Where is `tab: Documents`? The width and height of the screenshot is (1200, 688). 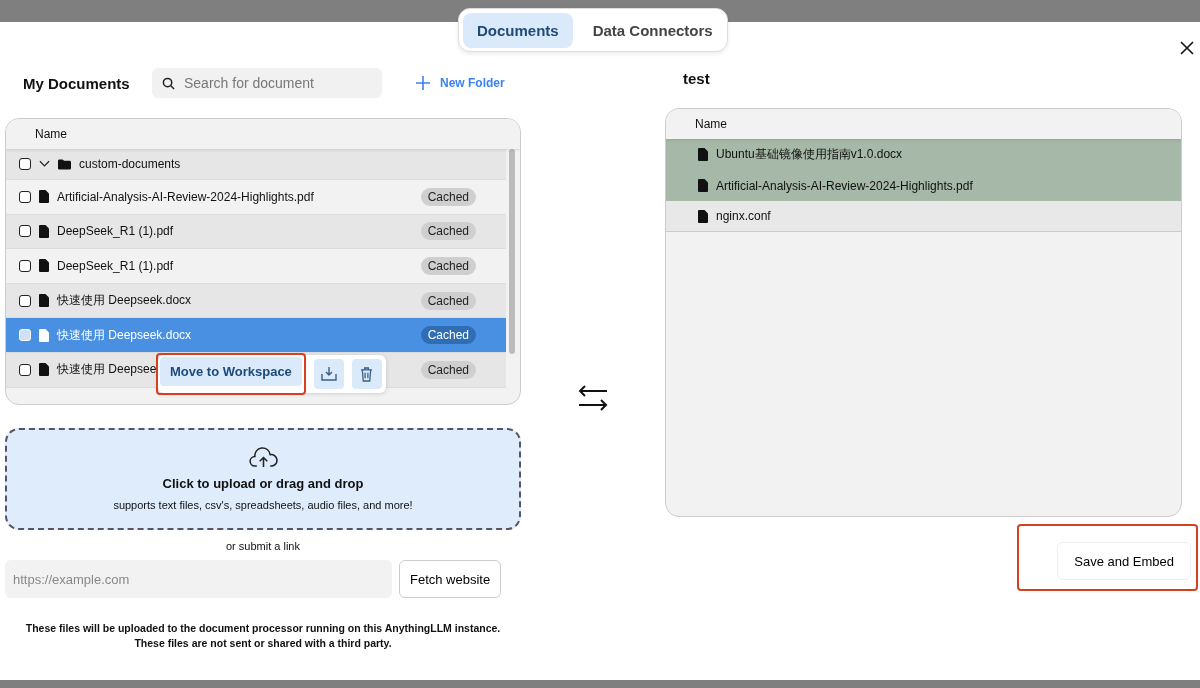 tab: Documents is located at coordinates (518, 30).